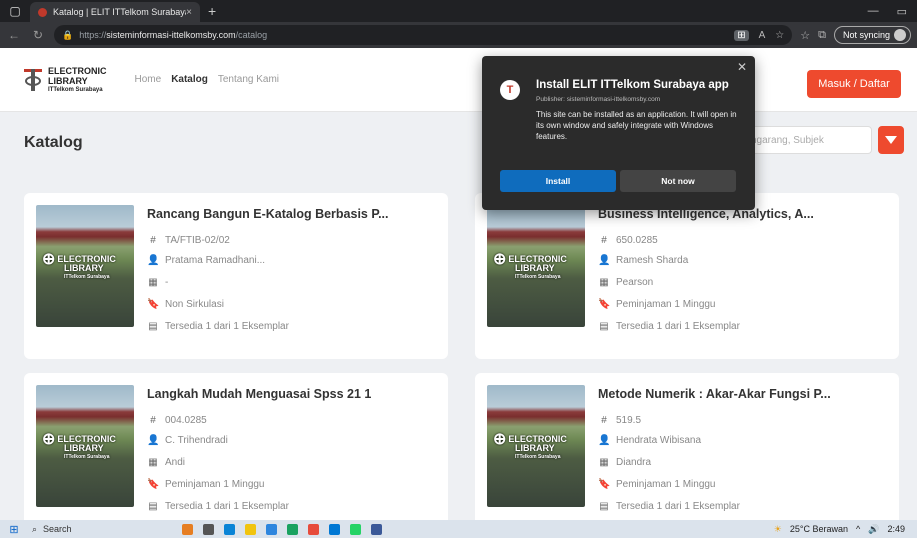 The image size is (917, 538). Describe the element at coordinates (777, 528) in the screenshot. I see `weather-icon: ☀` at that location.